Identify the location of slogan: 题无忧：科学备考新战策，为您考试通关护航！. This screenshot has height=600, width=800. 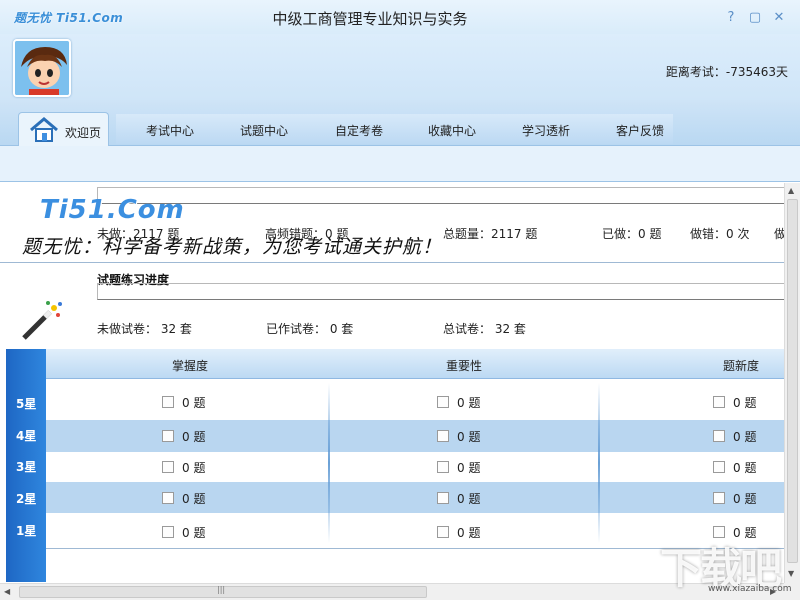
(232, 247).